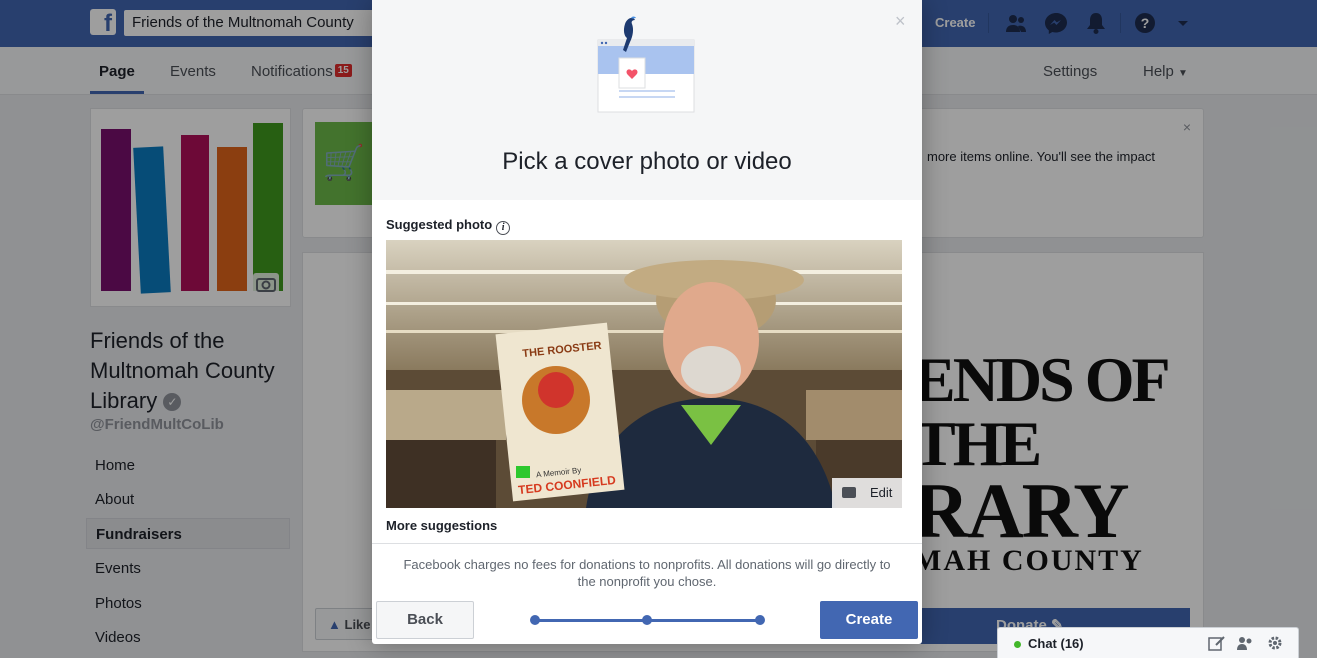  Describe the element at coordinates (503, 228) in the screenshot. I see `info-icon: i` at that location.